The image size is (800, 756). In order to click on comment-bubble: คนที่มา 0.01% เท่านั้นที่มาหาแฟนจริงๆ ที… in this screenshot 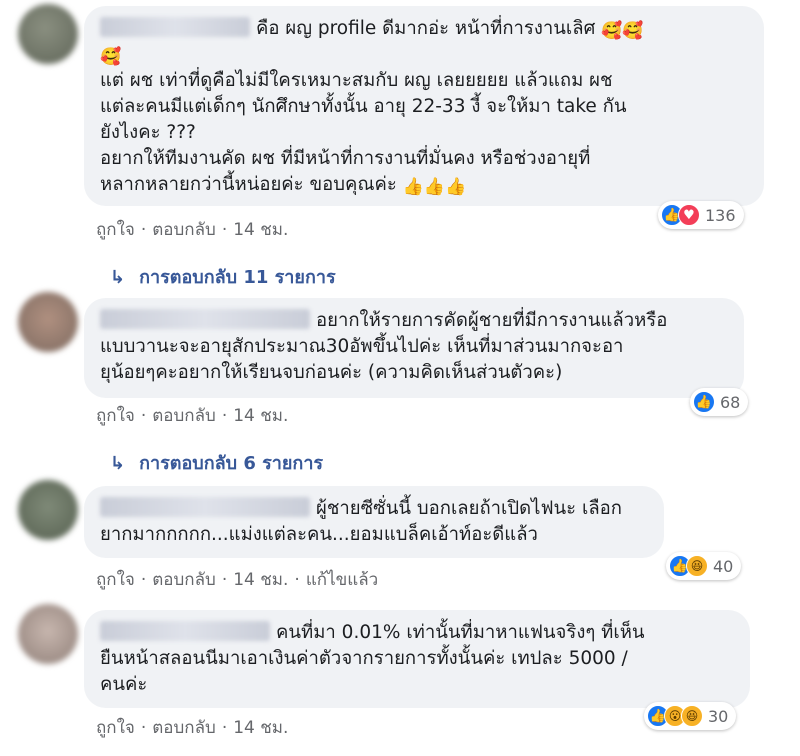, I will do `click(417, 659)`.